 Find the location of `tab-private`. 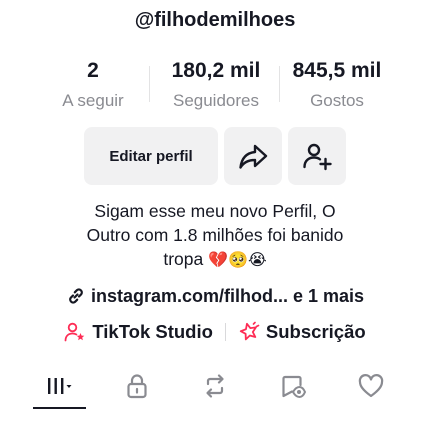

tab-private is located at coordinates (137, 386).